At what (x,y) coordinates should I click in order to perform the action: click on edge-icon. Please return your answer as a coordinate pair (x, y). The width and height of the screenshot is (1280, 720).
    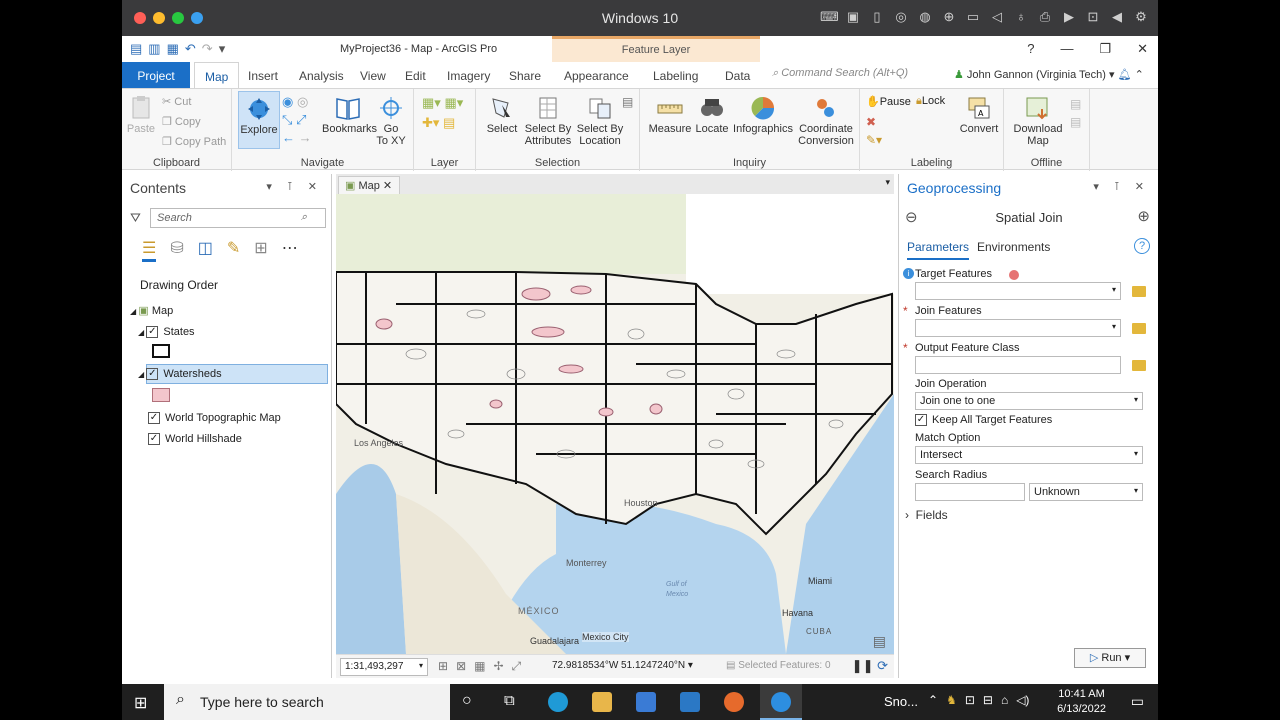
    Looking at the image, I should click on (558, 702).